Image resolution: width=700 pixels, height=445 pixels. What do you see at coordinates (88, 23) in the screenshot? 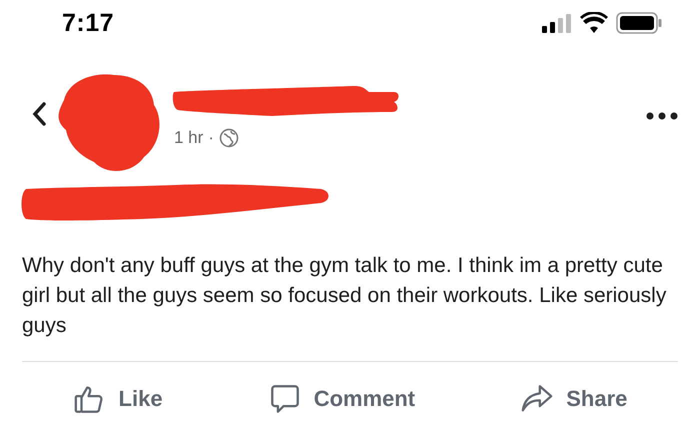
I see `clock-time: 7:17` at bounding box center [88, 23].